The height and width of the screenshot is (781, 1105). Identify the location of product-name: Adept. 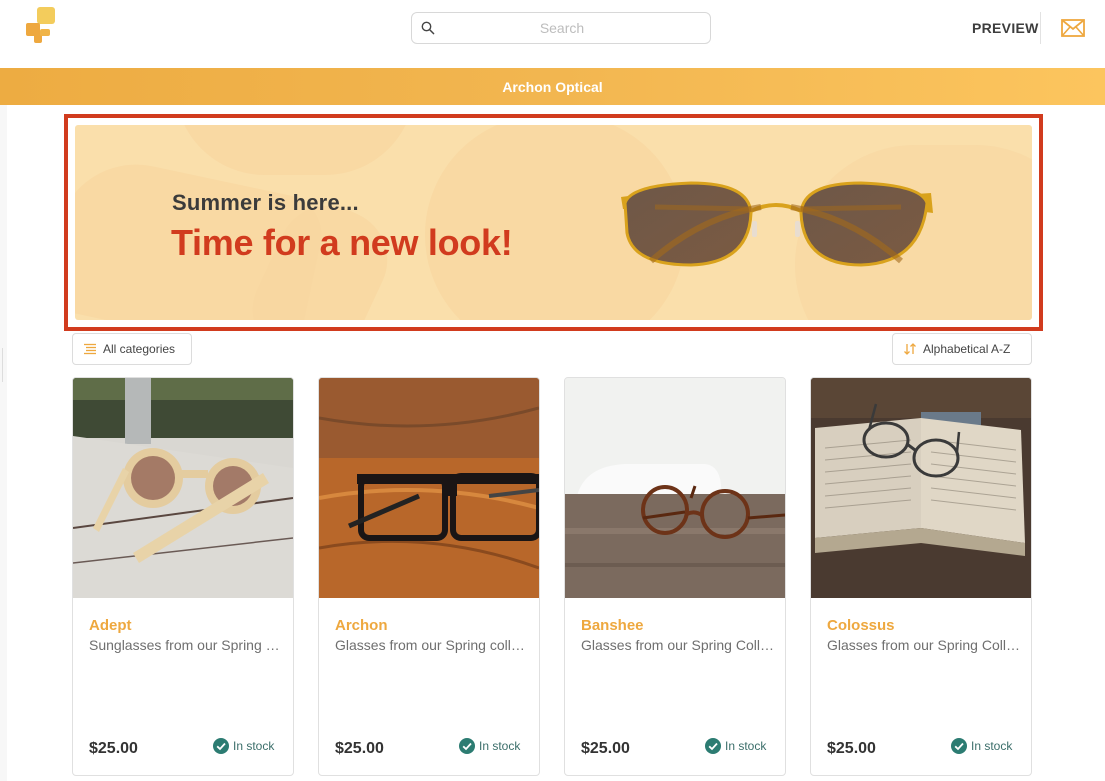
(110, 625).